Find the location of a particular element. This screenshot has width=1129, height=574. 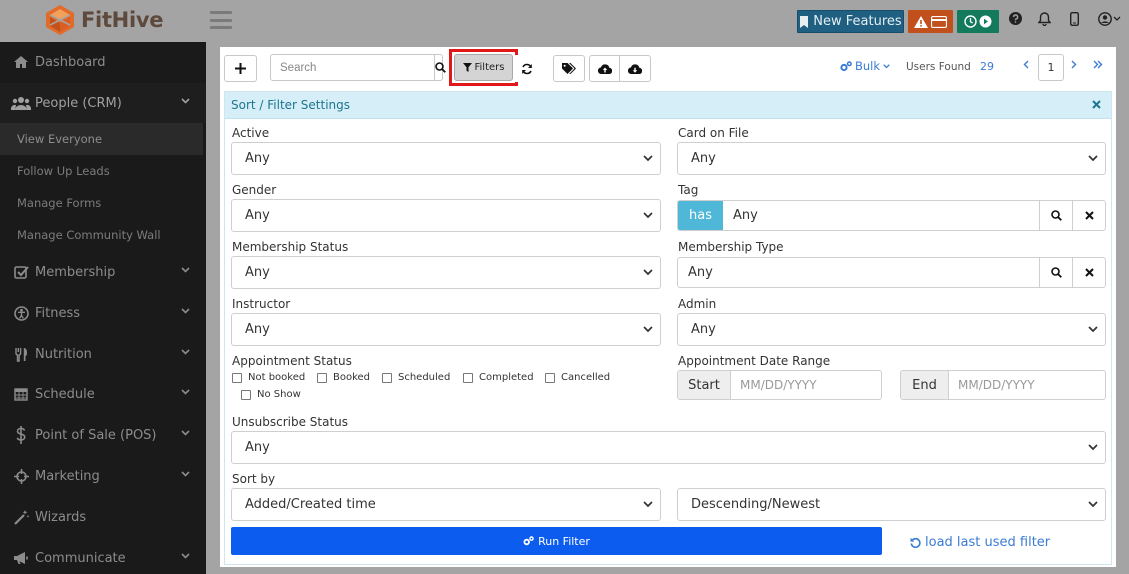

refresh-button is located at coordinates (527, 68).